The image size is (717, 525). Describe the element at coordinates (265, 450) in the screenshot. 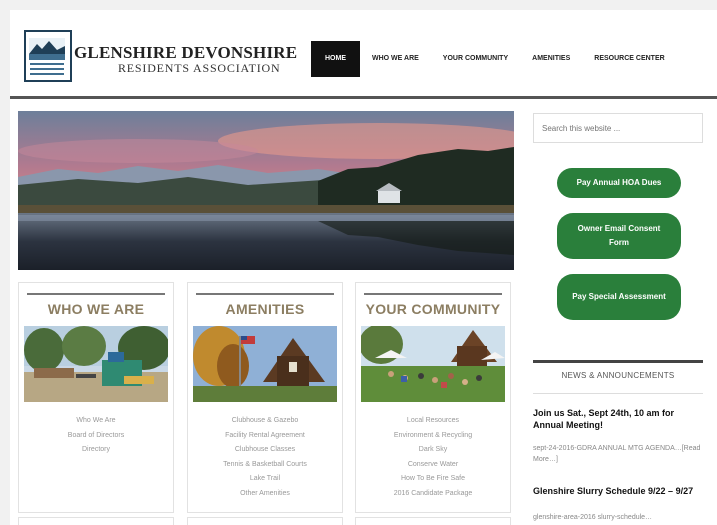

I see `link-clubhouse-classes: Clubhouse Classes` at that location.